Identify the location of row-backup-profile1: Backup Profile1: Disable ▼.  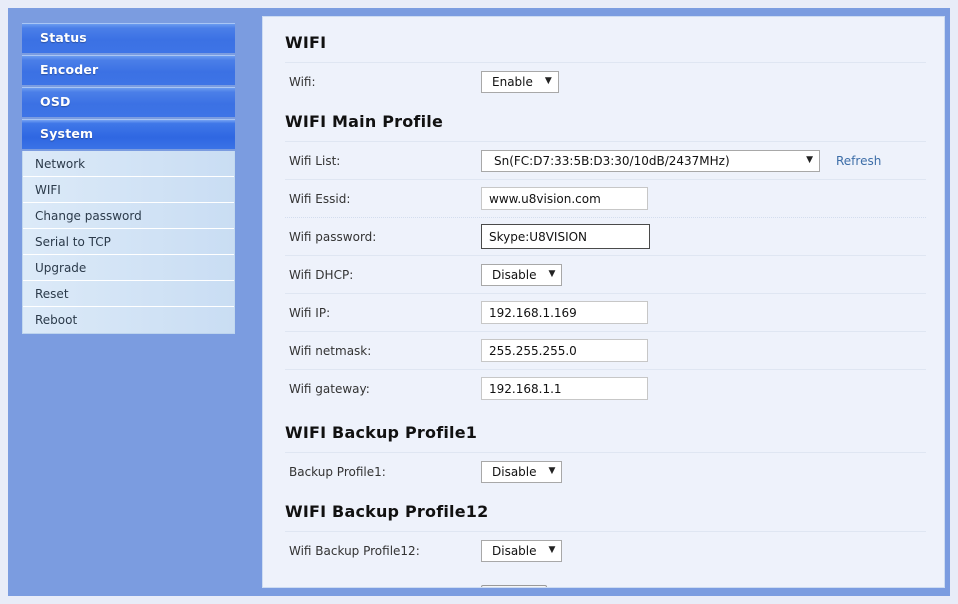
(605, 471).